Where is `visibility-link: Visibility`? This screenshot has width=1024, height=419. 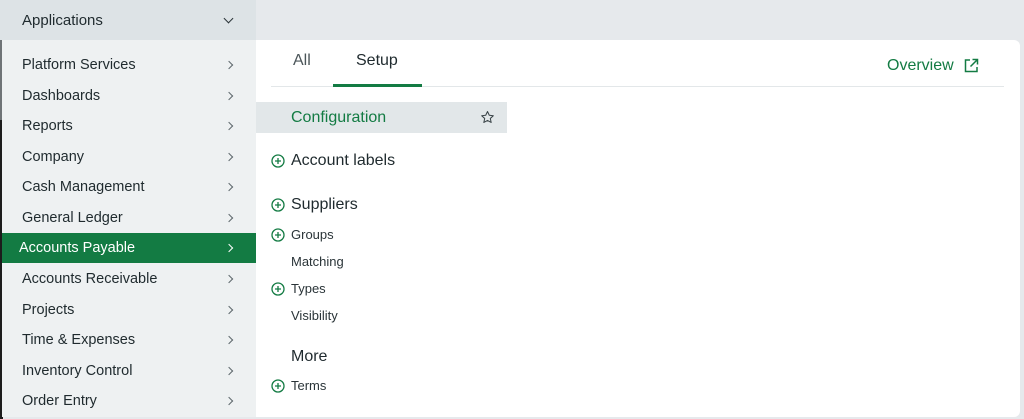
visibility-link: Visibility is located at coordinates (314, 315).